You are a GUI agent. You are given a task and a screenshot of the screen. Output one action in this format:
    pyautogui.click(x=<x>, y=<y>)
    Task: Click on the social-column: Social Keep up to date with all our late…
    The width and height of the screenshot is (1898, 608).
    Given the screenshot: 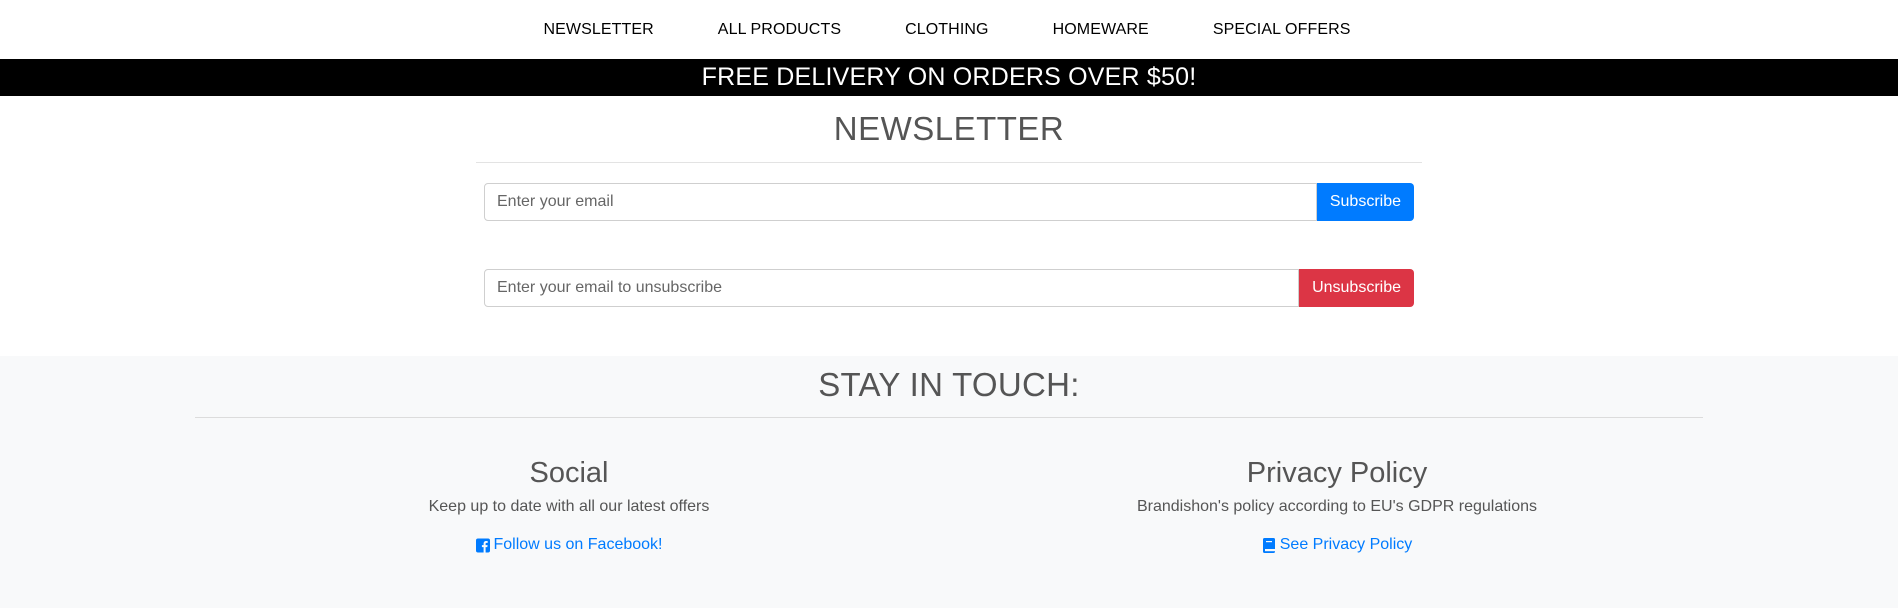 What is the action you would take?
    pyautogui.click(x=569, y=507)
    